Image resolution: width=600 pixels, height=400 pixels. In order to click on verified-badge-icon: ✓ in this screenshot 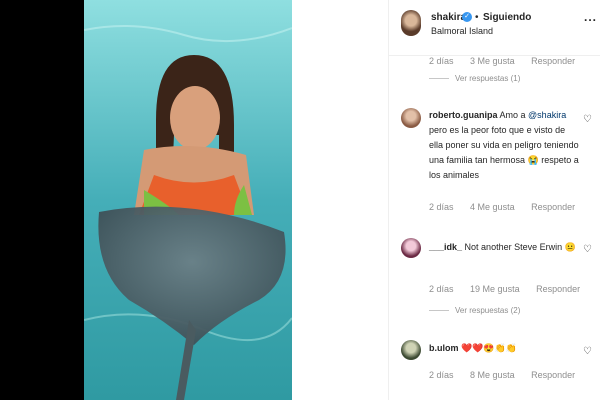, I will do `click(467, 17)`.